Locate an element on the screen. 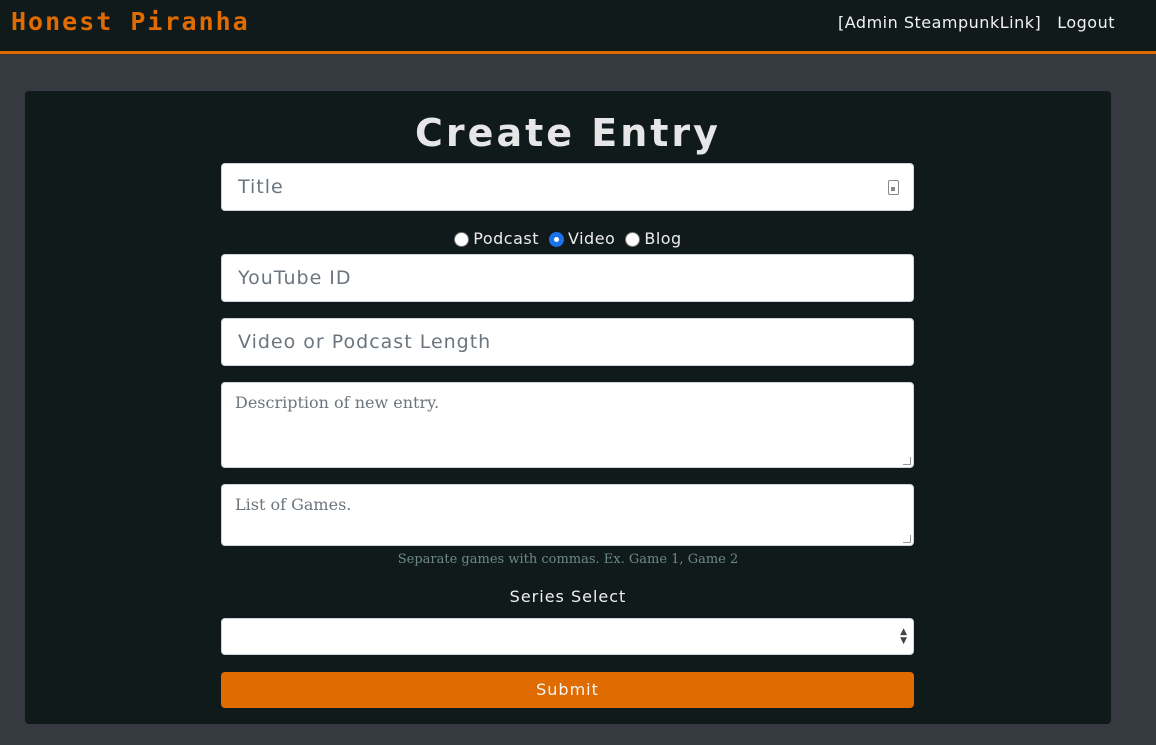 The height and width of the screenshot is (745, 1156). nav-links: [Admin SteampunkLink] Logout is located at coordinates (976, 22).